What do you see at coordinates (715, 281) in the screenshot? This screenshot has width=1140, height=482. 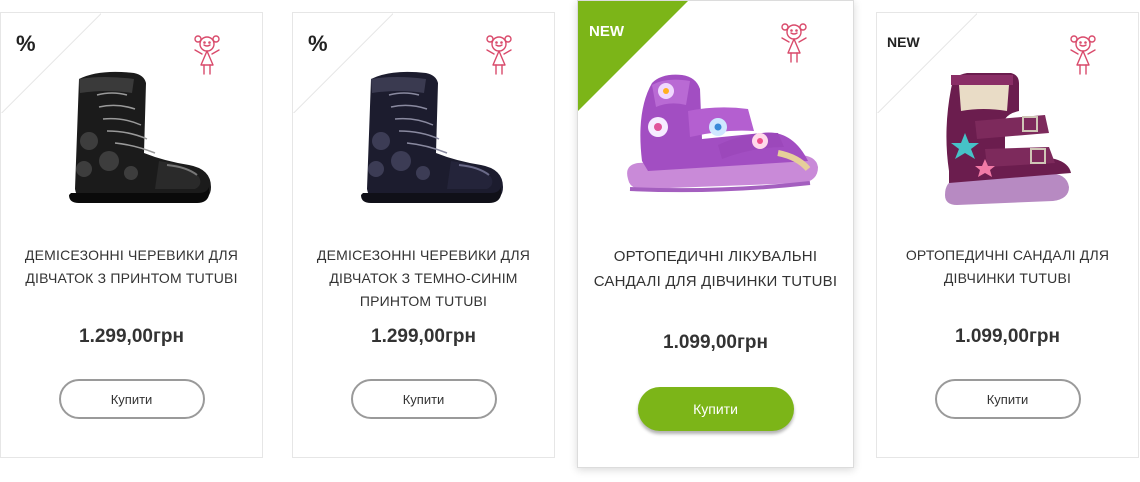 I see `product-title-line: САНДАЛІ ДЛЯ ДІВЧИНКИ TUTUBI` at bounding box center [715, 281].